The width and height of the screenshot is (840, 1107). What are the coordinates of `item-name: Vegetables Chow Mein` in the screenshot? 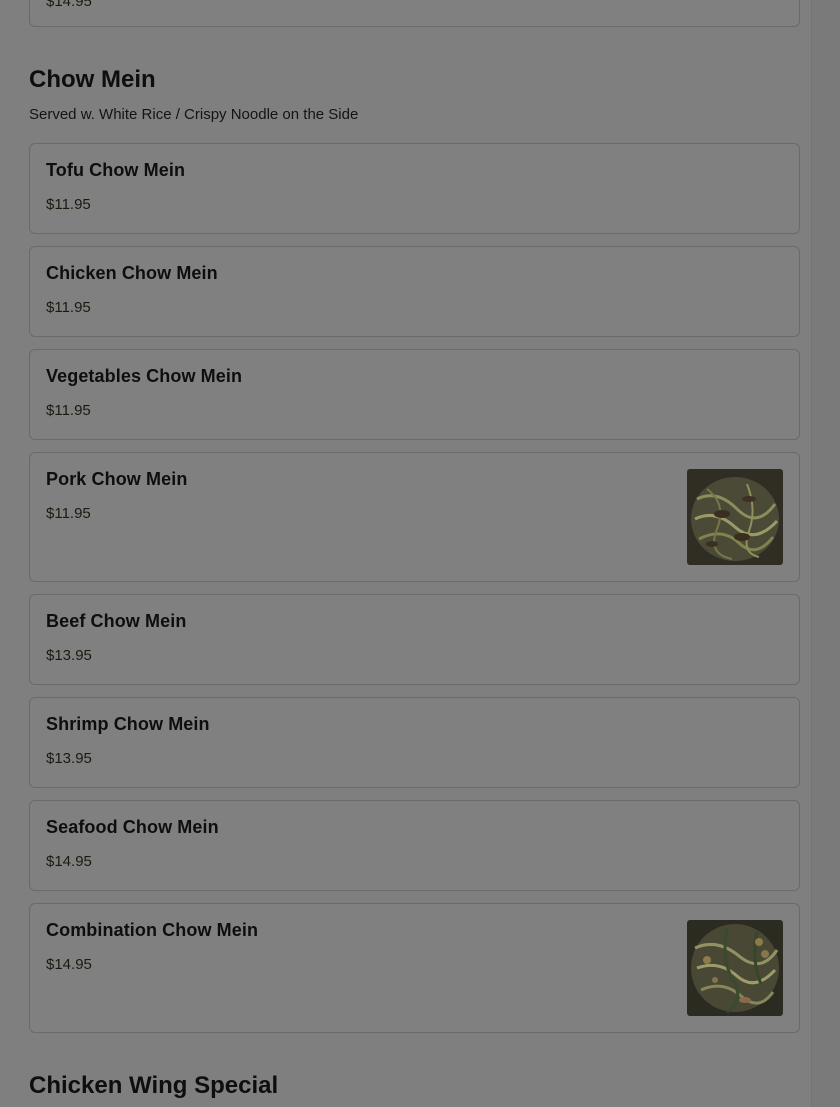 It's located at (144, 376).